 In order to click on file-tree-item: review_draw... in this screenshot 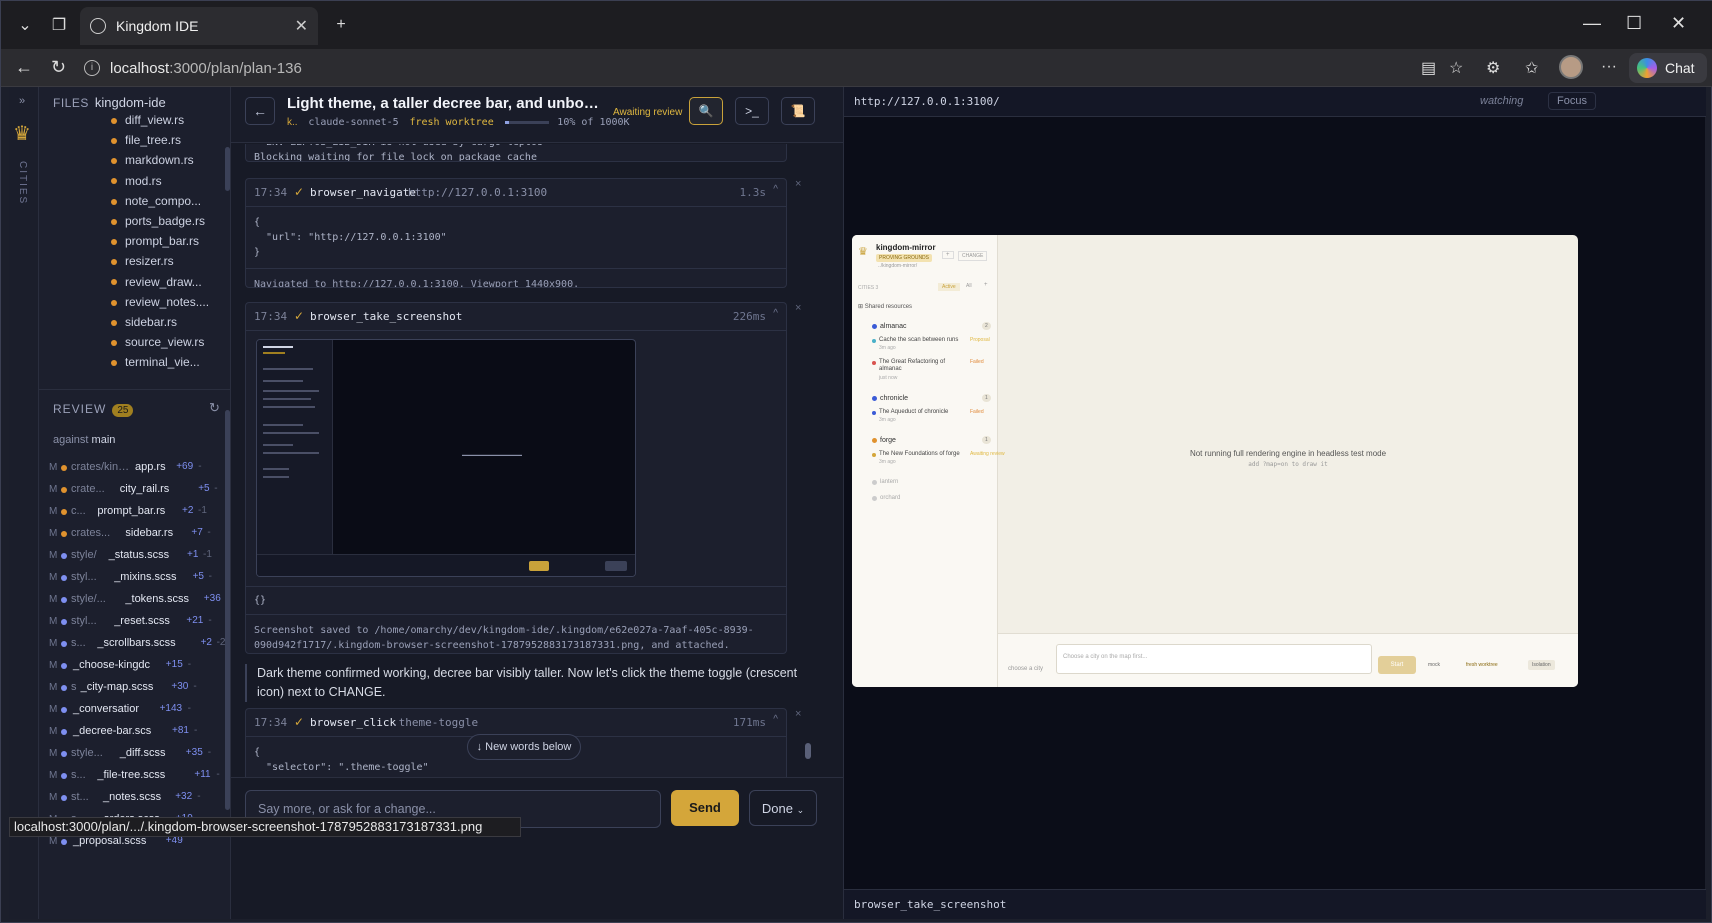, I will do `click(166, 282)`.